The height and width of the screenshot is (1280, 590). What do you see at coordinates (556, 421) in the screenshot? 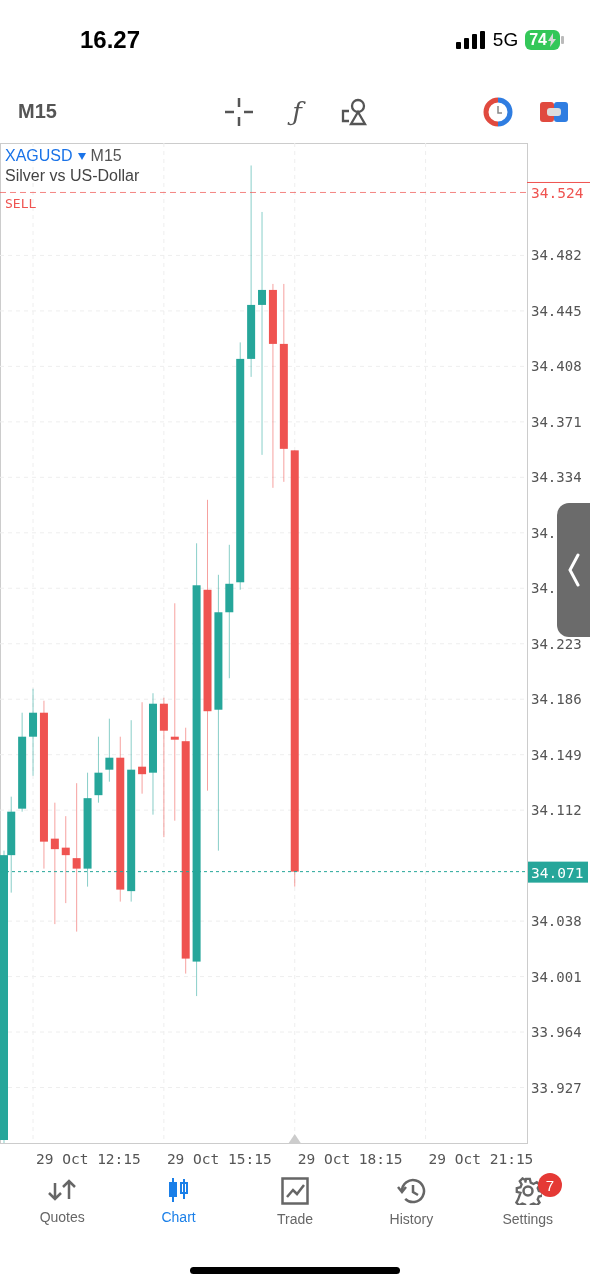
I see `price-axis-label: 34.371` at bounding box center [556, 421].